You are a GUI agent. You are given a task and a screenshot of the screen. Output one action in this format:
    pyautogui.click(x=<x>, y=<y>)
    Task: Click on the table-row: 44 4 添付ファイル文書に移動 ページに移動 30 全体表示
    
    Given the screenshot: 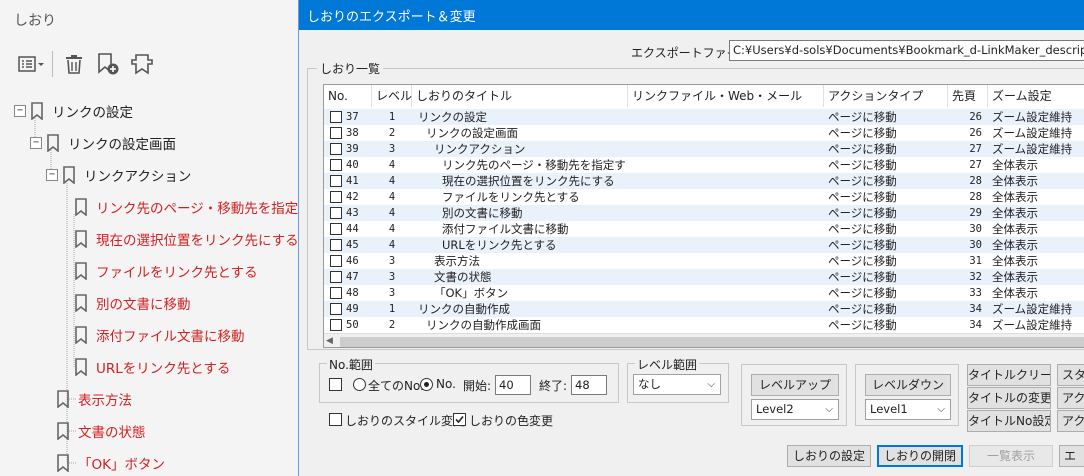 What is the action you would take?
    pyautogui.click(x=704, y=229)
    